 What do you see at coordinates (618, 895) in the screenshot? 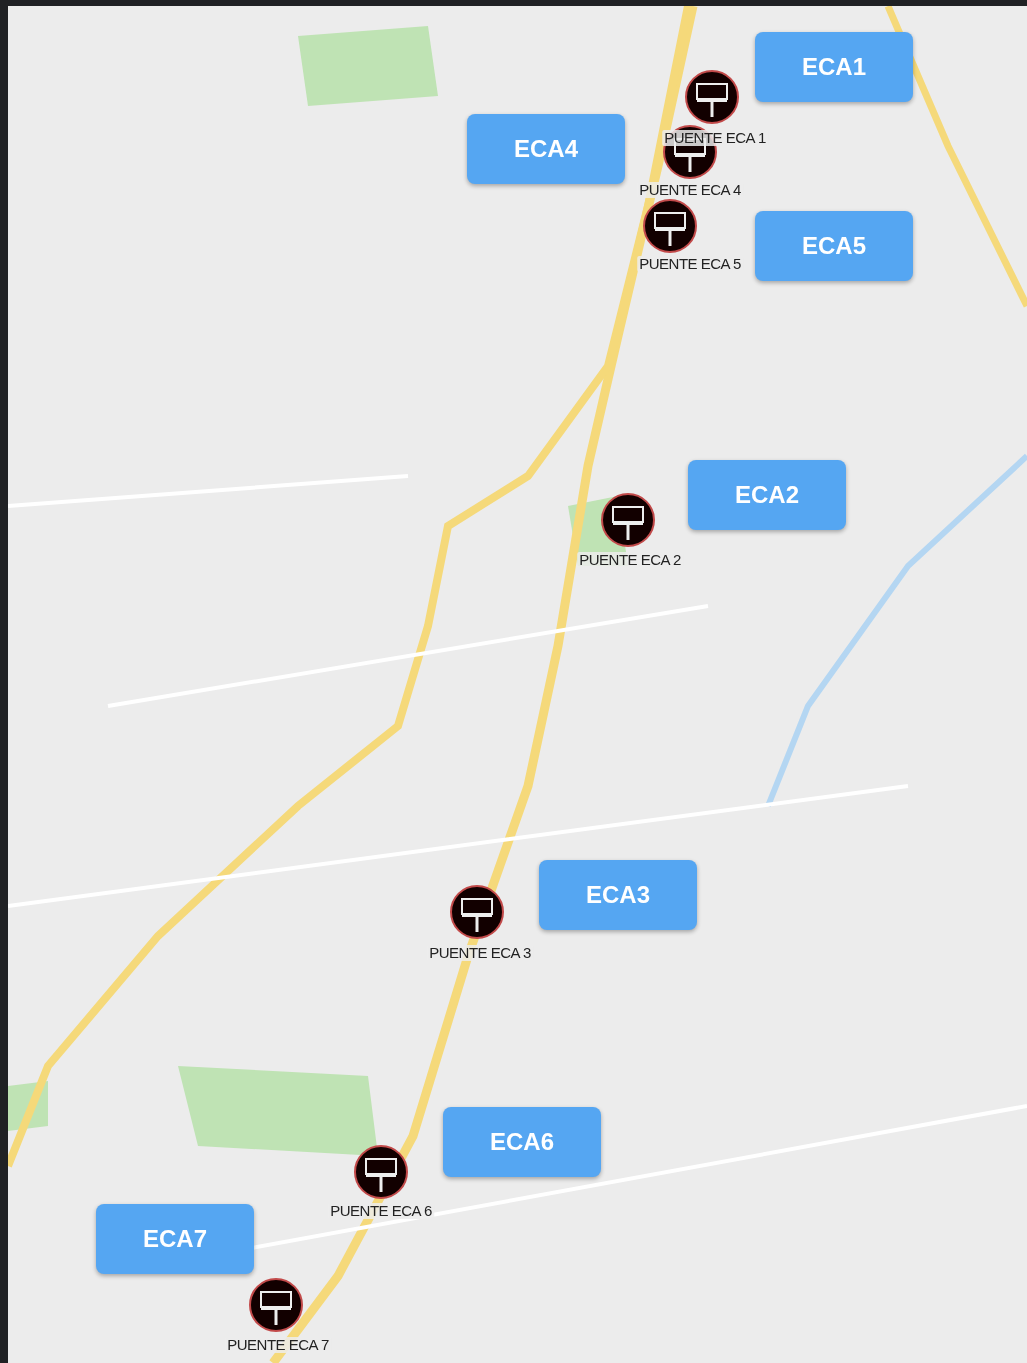
I see `station-button: ECA3` at bounding box center [618, 895].